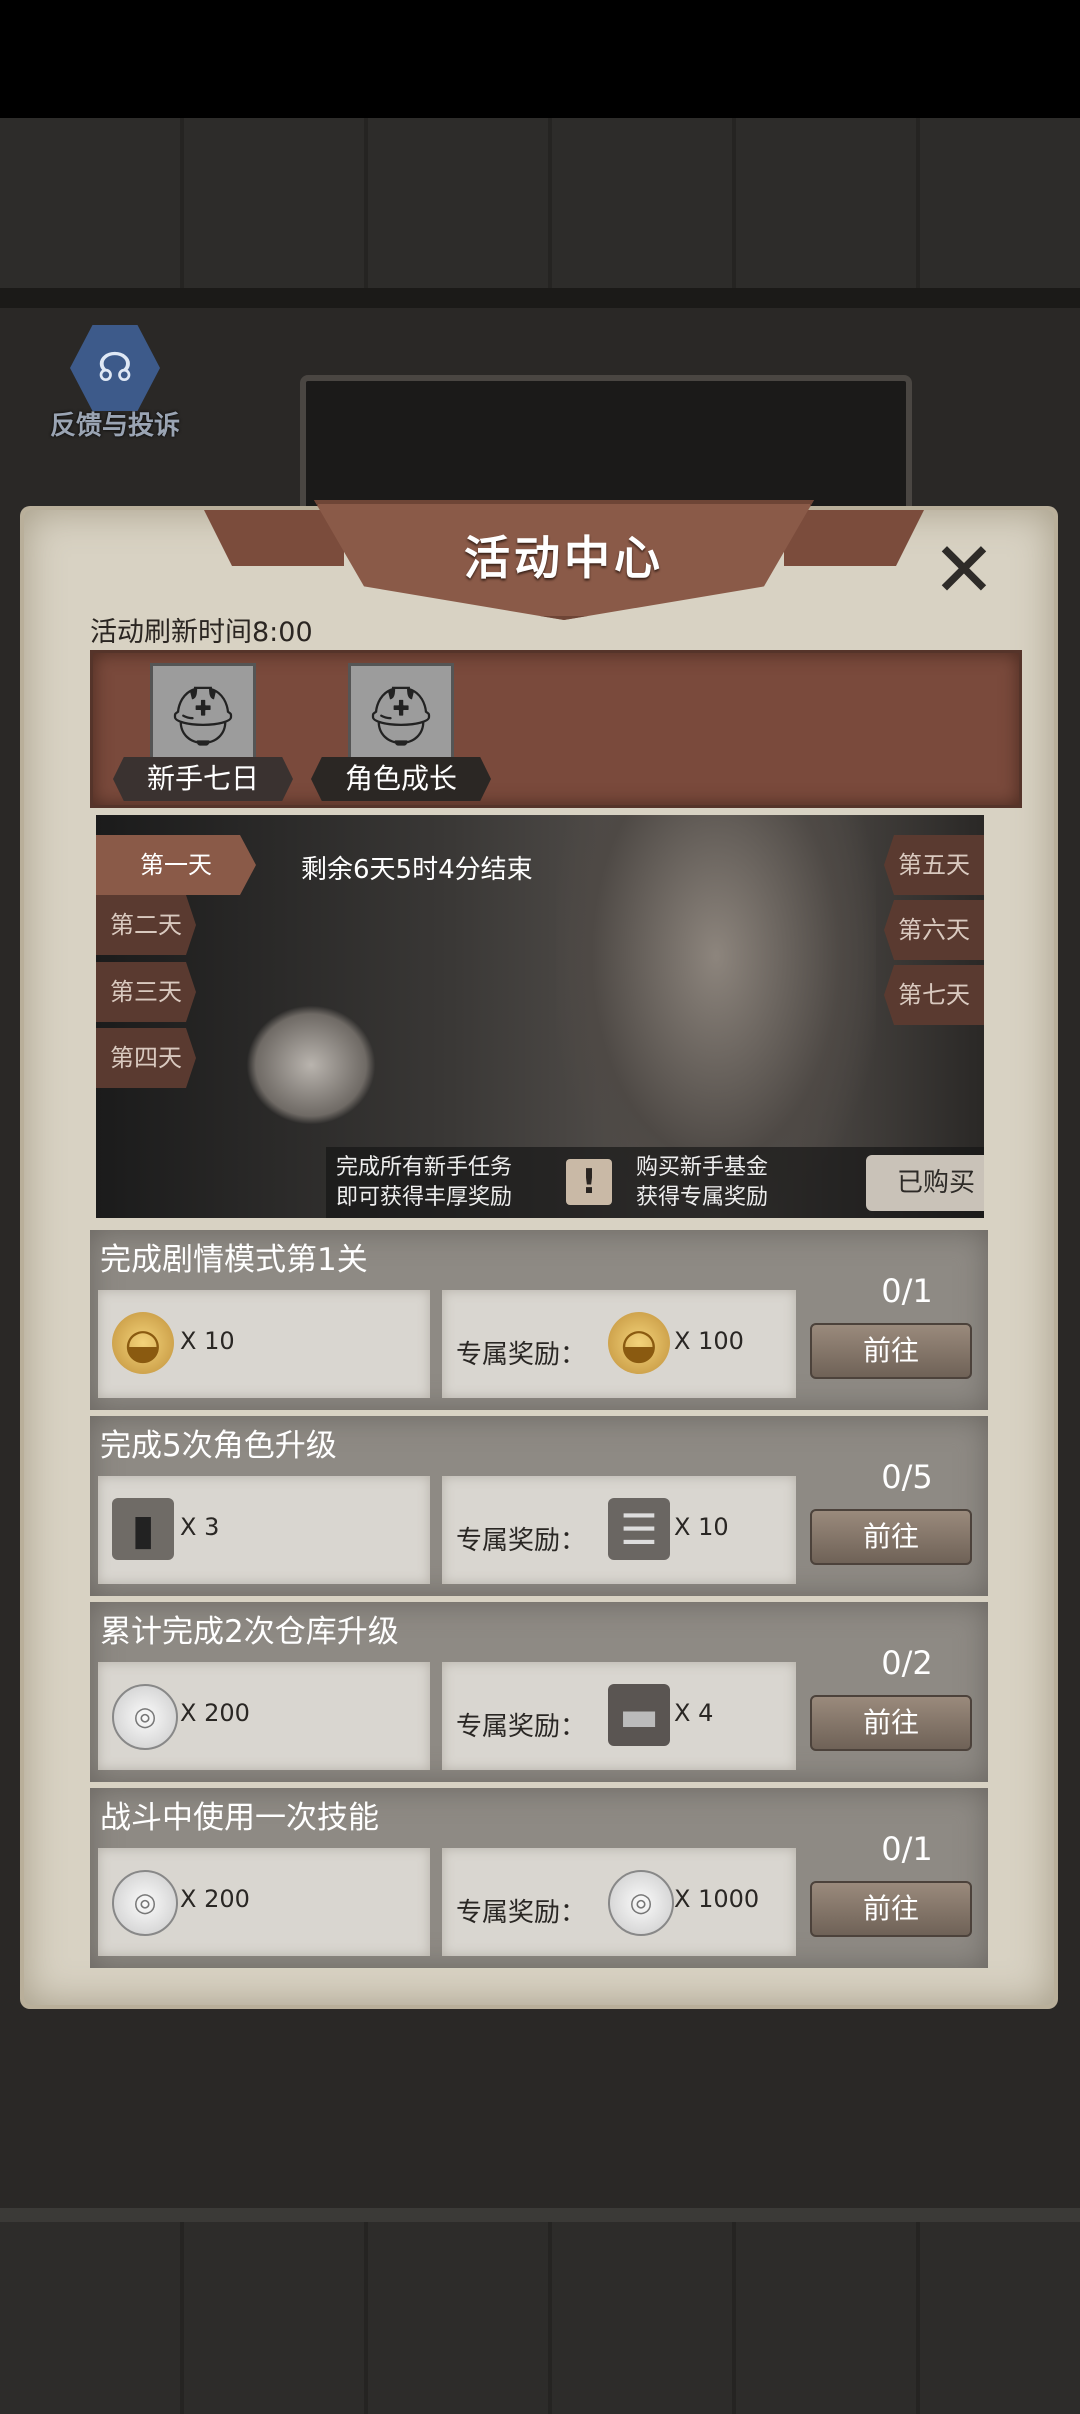 The height and width of the screenshot is (2414, 1080). What do you see at coordinates (201, 632) in the screenshot?
I see `refresh-time-label: 活动刷新时间8:00` at bounding box center [201, 632].